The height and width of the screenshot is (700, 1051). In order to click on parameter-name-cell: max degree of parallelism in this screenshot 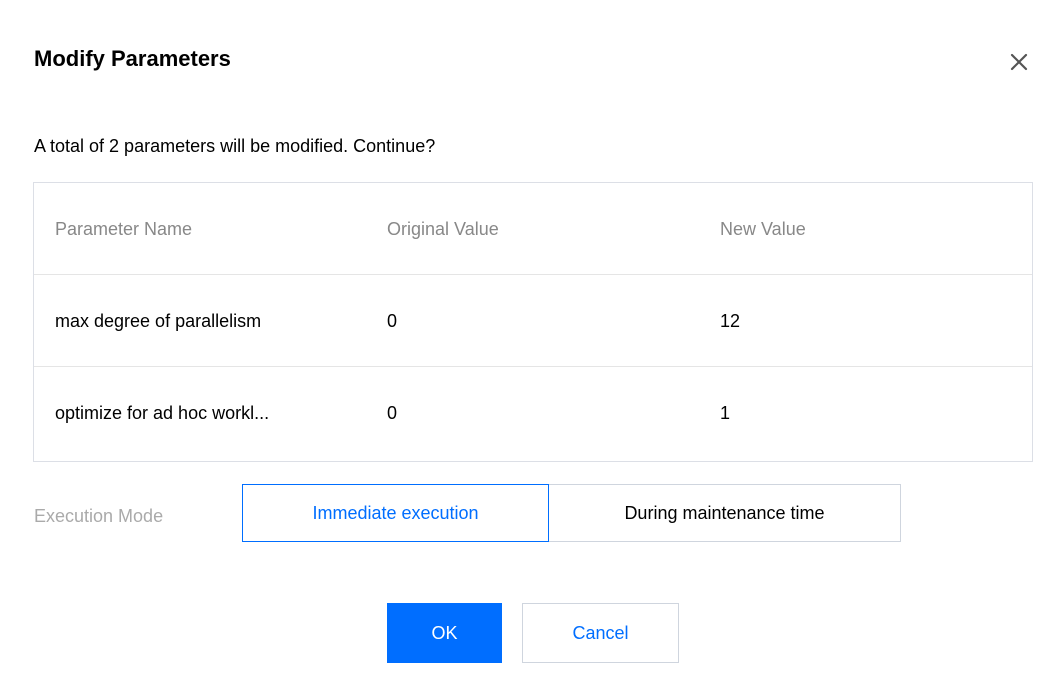, I will do `click(158, 321)`.